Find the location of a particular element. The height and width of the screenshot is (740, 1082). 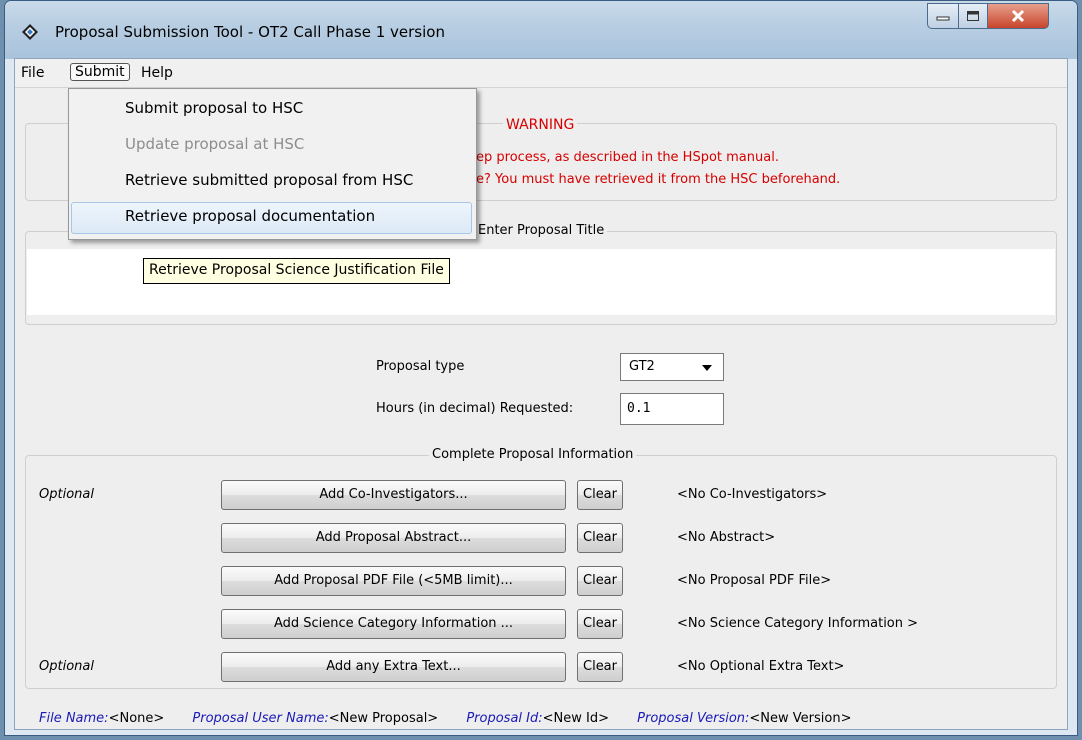

dropdown-arrow-icon is located at coordinates (707, 368).